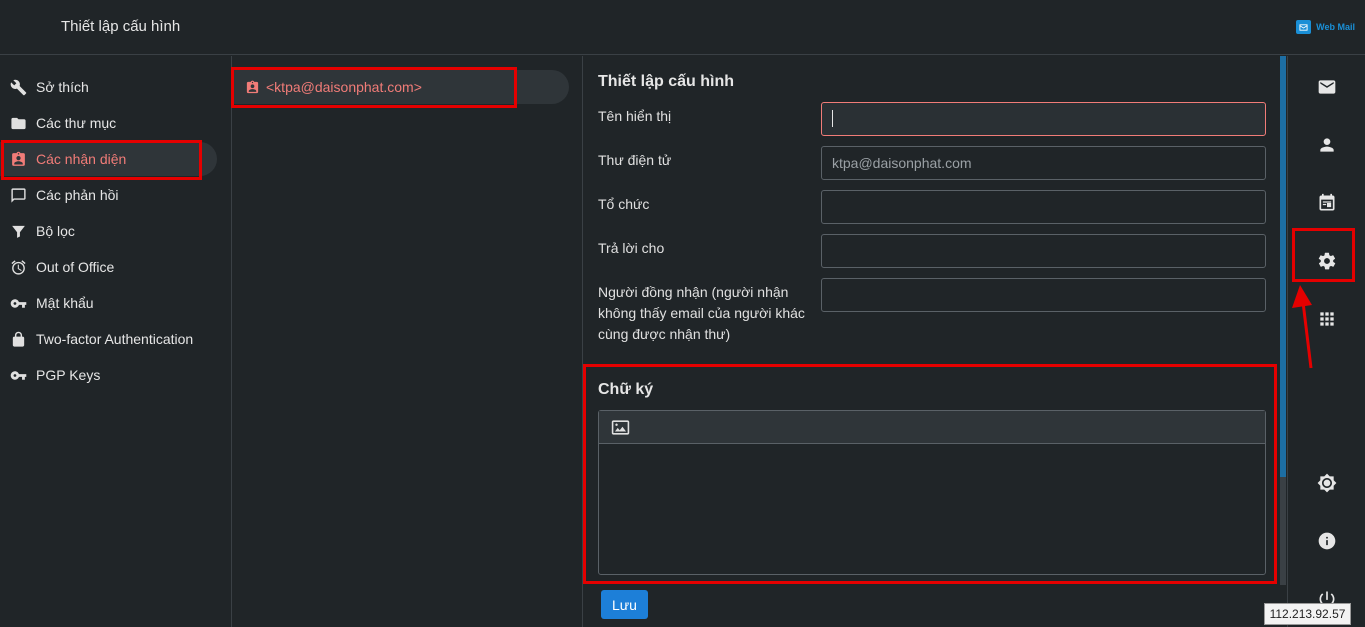 Image resolution: width=1365 pixels, height=627 pixels. What do you see at coordinates (624, 204) in the screenshot?
I see `organization-label: Tổ chức` at bounding box center [624, 204].